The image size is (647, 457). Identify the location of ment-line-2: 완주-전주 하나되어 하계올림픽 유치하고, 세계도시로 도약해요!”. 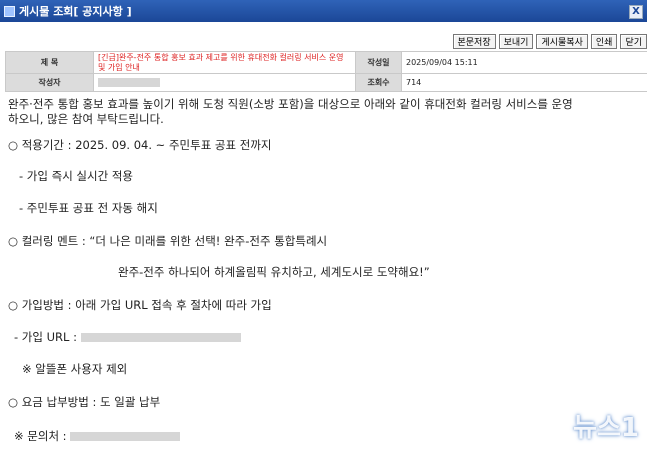
(274, 272).